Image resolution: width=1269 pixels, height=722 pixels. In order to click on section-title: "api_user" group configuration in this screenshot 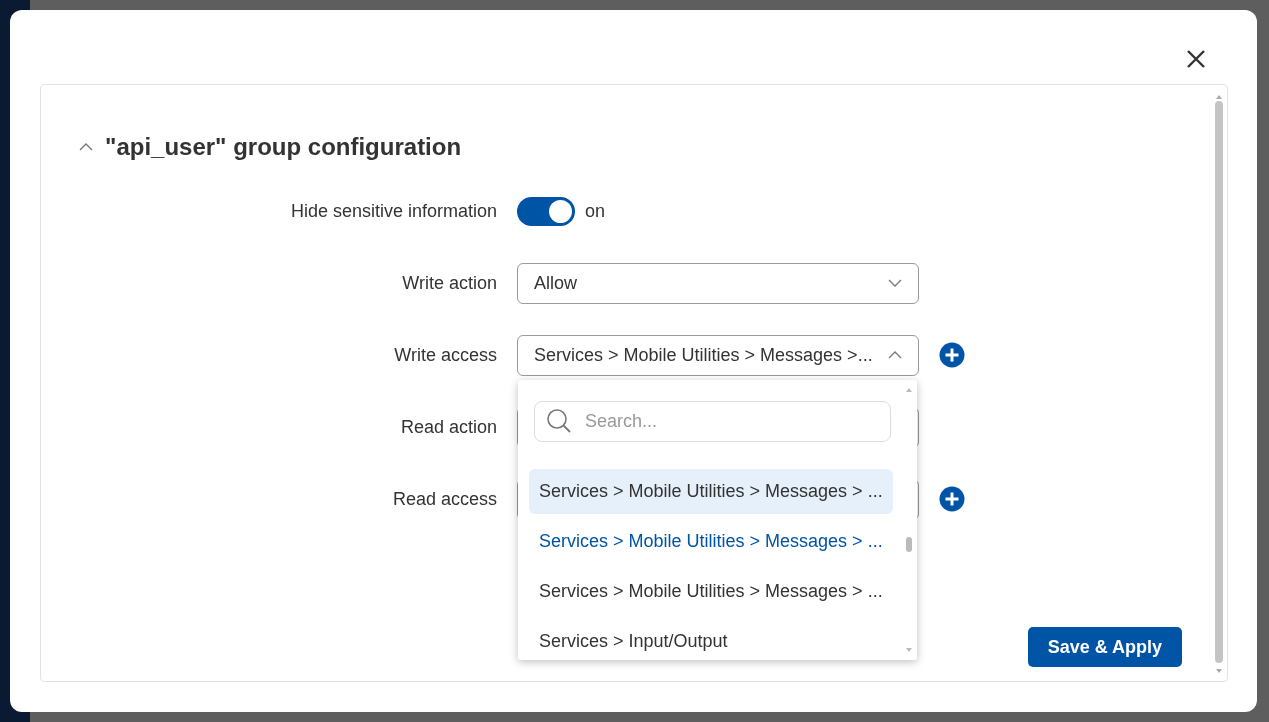, I will do `click(283, 147)`.